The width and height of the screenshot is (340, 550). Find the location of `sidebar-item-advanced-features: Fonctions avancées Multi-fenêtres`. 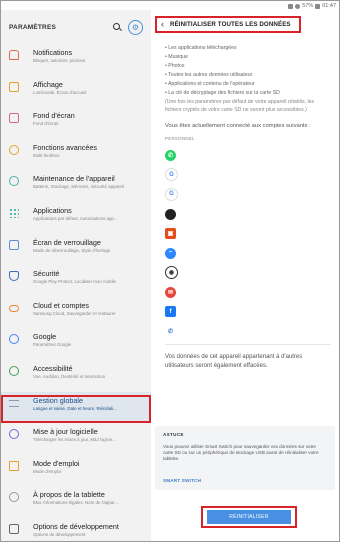

sidebar-item-advanced-features: Fonctions avancées Multi-fenêtres is located at coordinates (76, 155).